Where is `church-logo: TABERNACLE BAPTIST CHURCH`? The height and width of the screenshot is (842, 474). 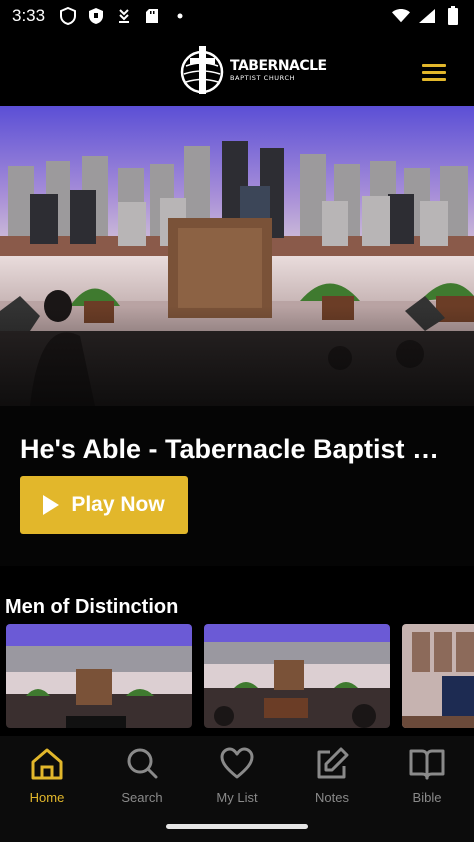
church-logo: TABERNACLE BAPTIST CHURCH is located at coordinates (253, 70).